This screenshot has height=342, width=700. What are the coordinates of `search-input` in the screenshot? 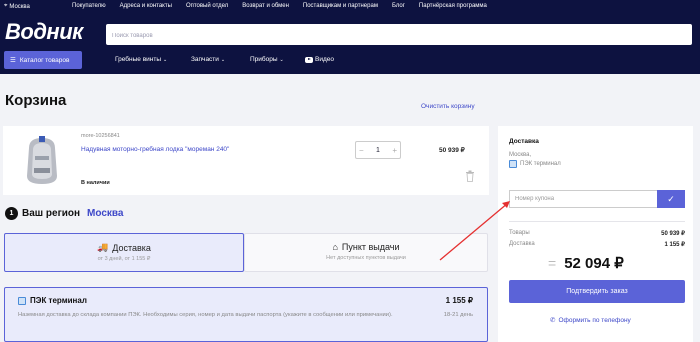 It's located at (399, 36).